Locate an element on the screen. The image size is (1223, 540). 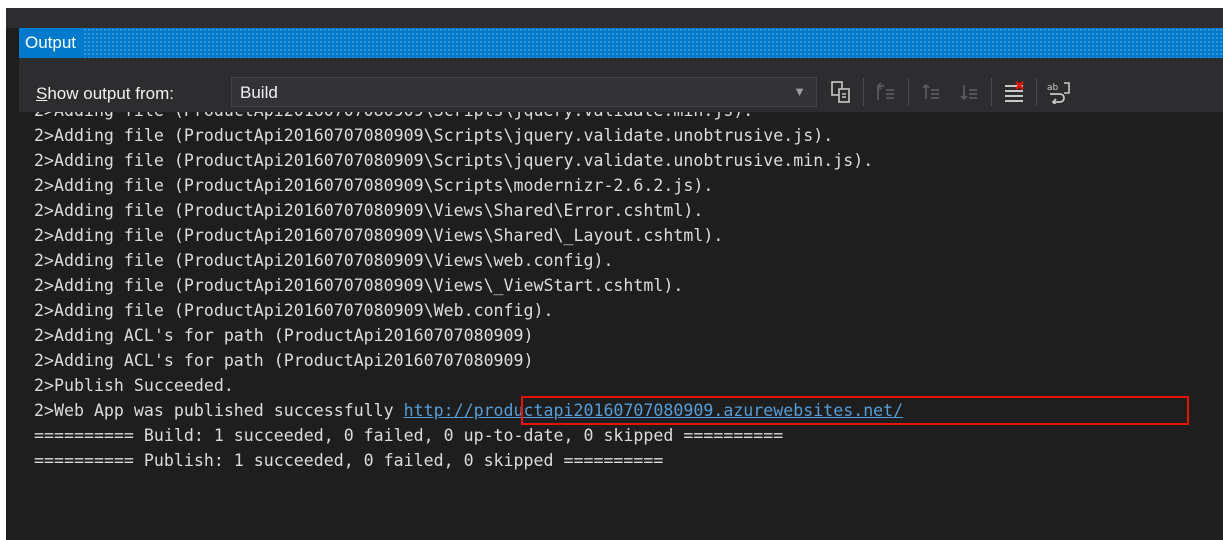
go-to-message-icon is located at coordinates (969, 92).